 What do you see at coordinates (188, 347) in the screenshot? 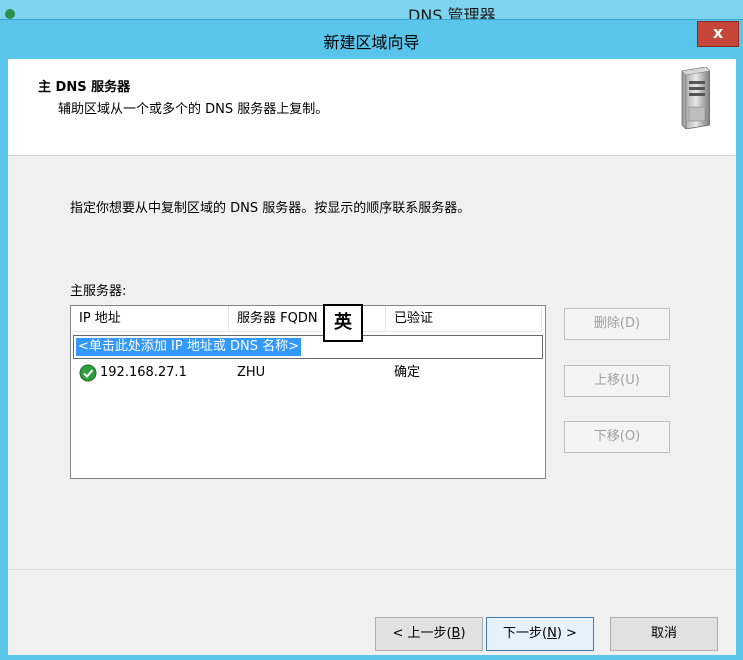
I see `add-server-prompt: <单击此处添加 IP 地址或 DNS 名称>` at bounding box center [188, 347].